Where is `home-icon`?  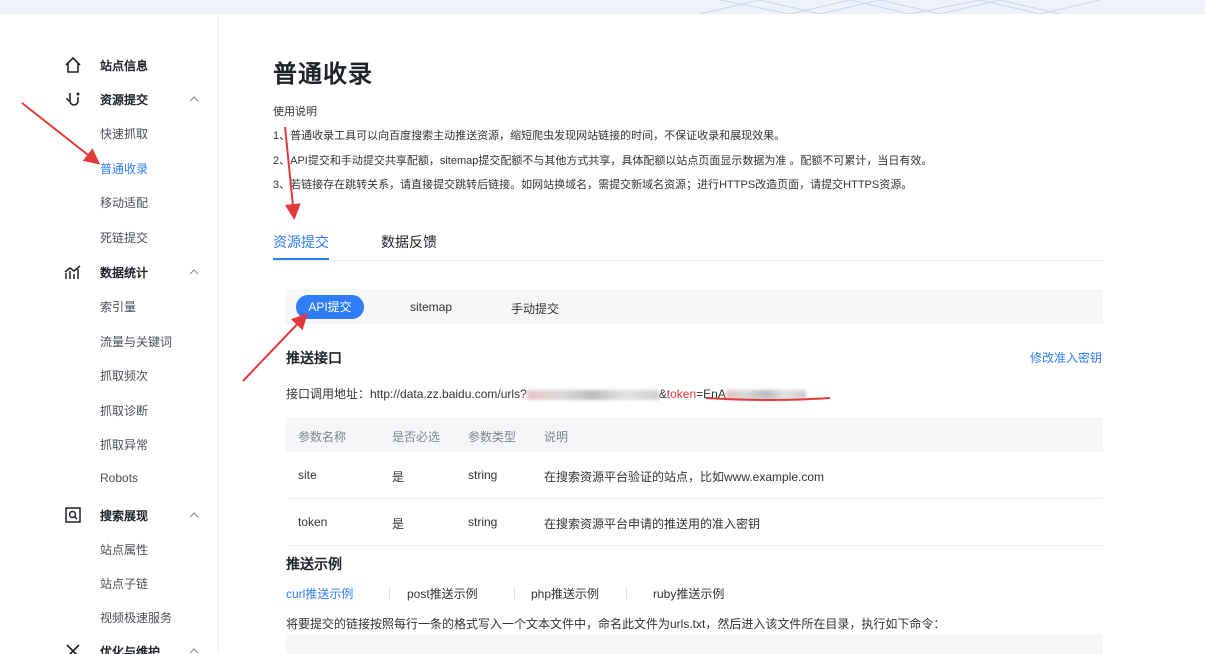 home-icon is located at coordinates (73, 64).